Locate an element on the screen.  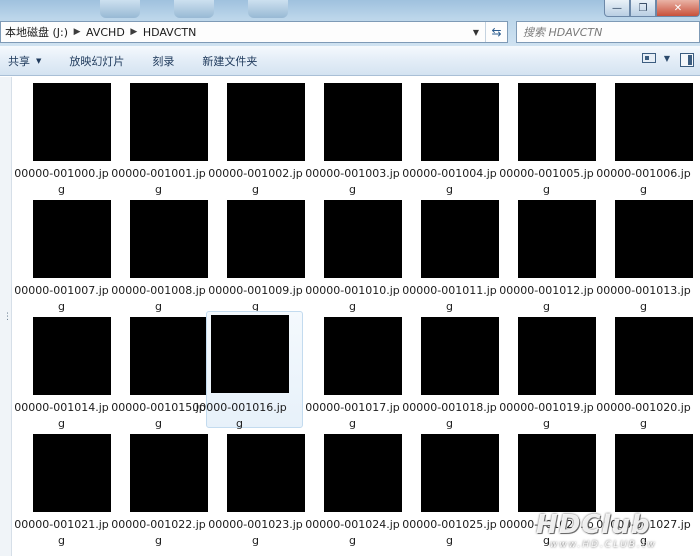
refresh-icon: ⇆ is located at coordinates (496, 32).